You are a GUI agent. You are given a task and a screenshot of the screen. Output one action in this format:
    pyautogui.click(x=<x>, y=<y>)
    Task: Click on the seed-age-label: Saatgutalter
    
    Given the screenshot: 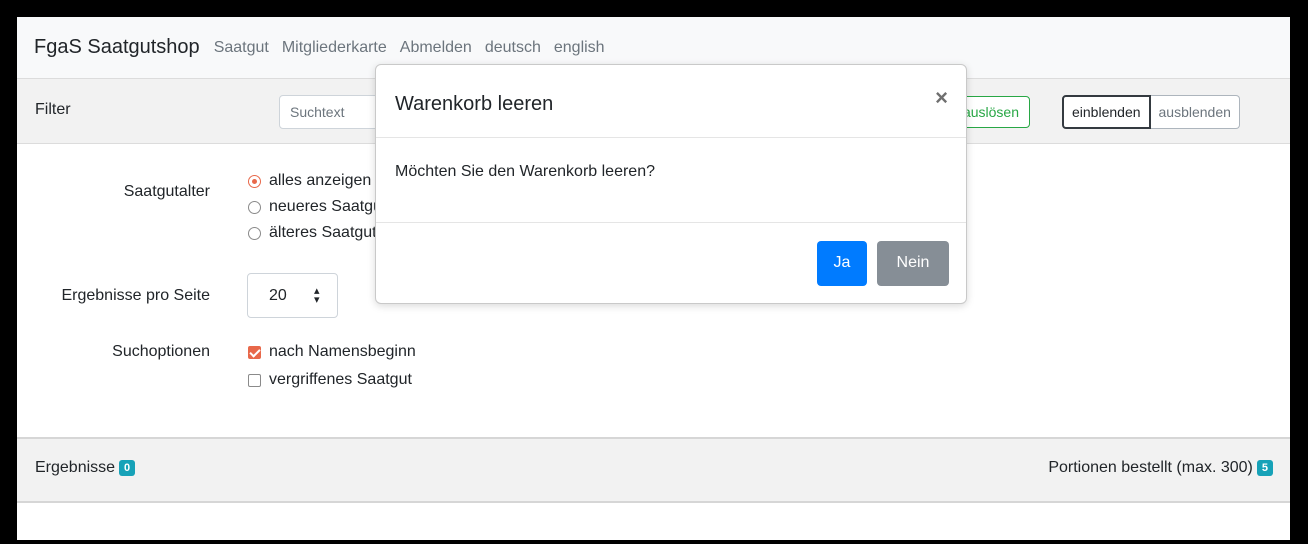 What is the action you would take?
    pyautogui.click(x=166, y=191)
    